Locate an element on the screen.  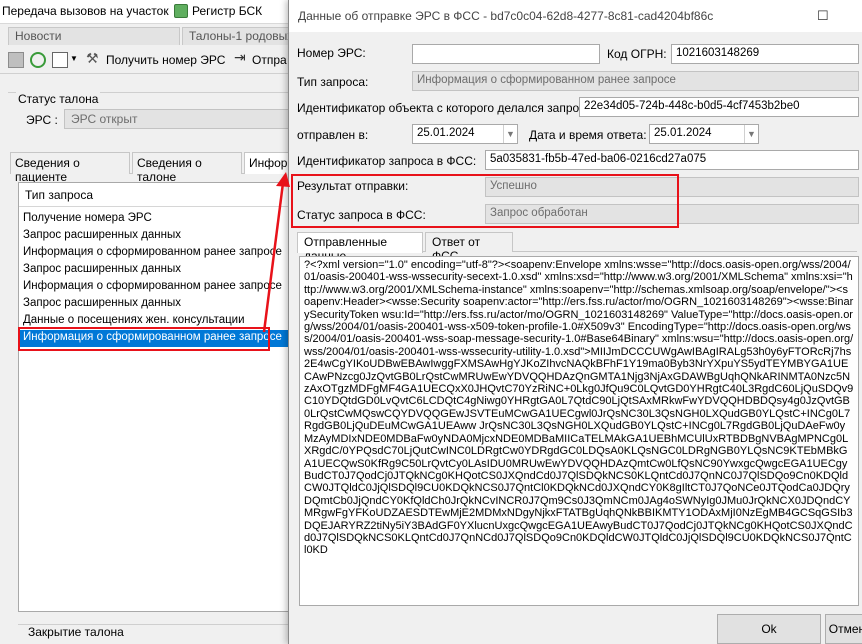
arrow-head is located at coordinates (283, 179).